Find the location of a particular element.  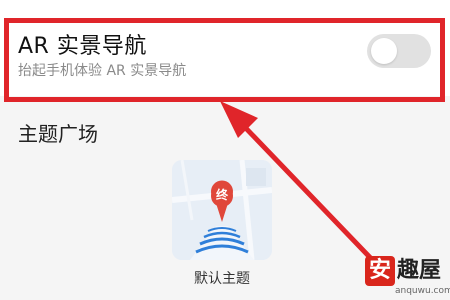

ar-navigation-subtitle: 抬起手机体验 AR 实景导航 is located at coordinates (102, 71).